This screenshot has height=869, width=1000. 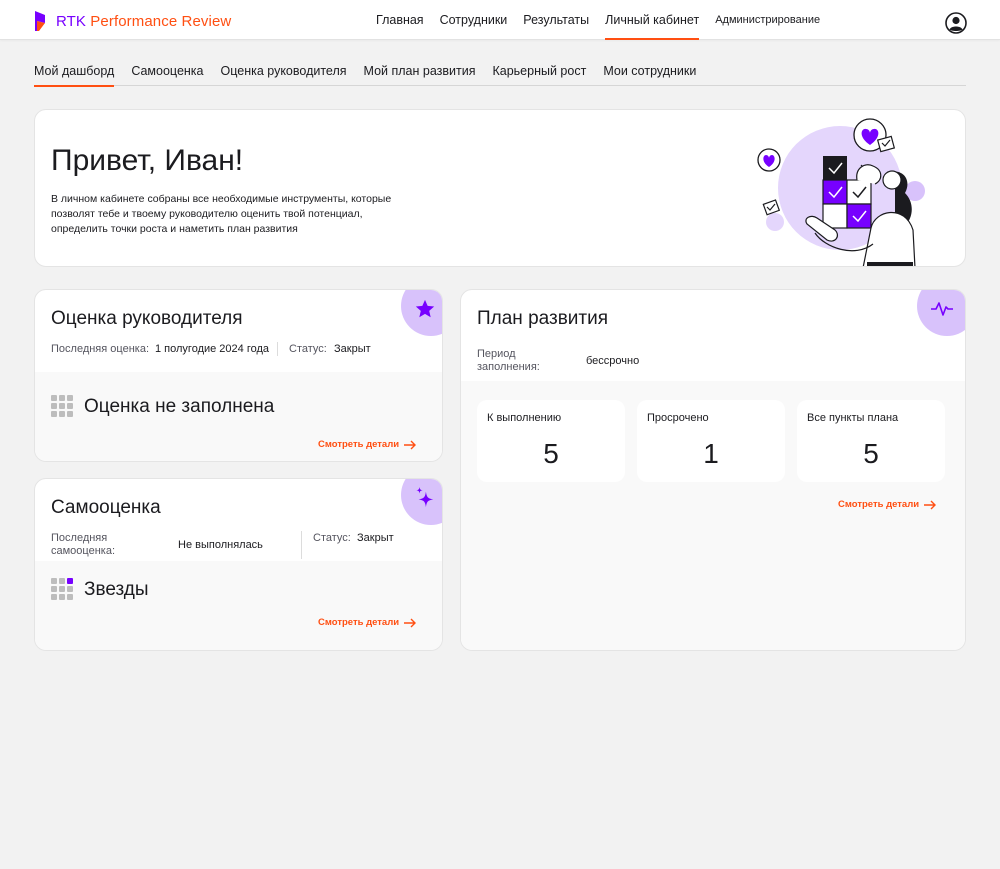 What do you see at coordinates (238, 605) in the screenshot?
I see `self-result-zone: Звезды Смотреть детали` at bounding box center [238, 605].